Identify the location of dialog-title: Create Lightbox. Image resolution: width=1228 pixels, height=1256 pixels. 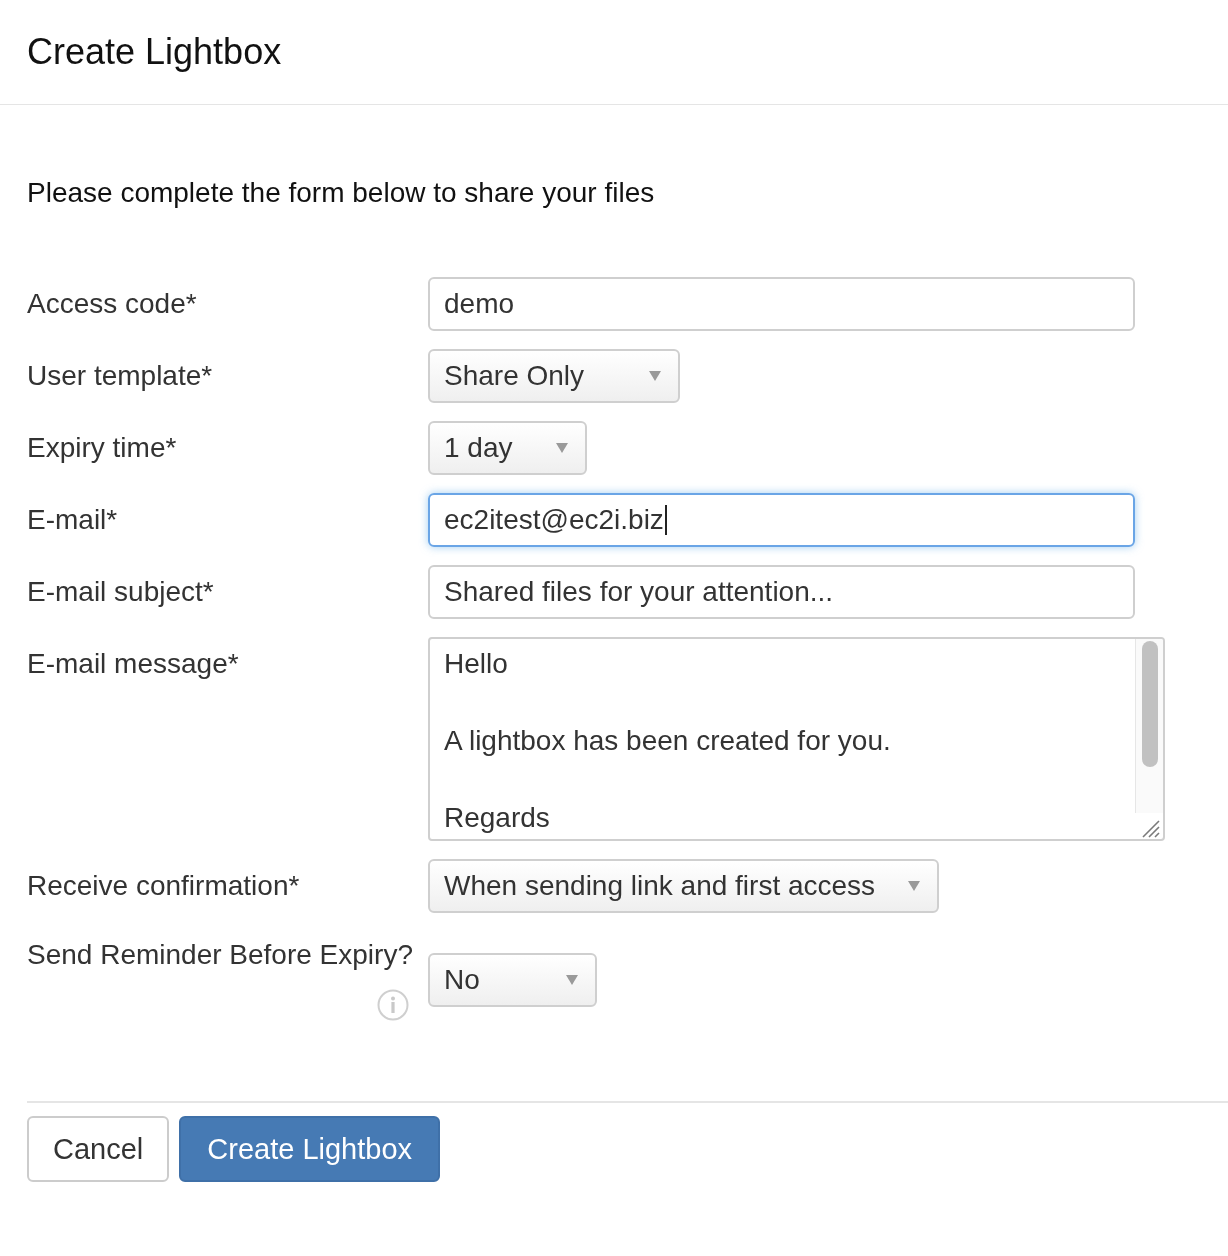
(154, 52).